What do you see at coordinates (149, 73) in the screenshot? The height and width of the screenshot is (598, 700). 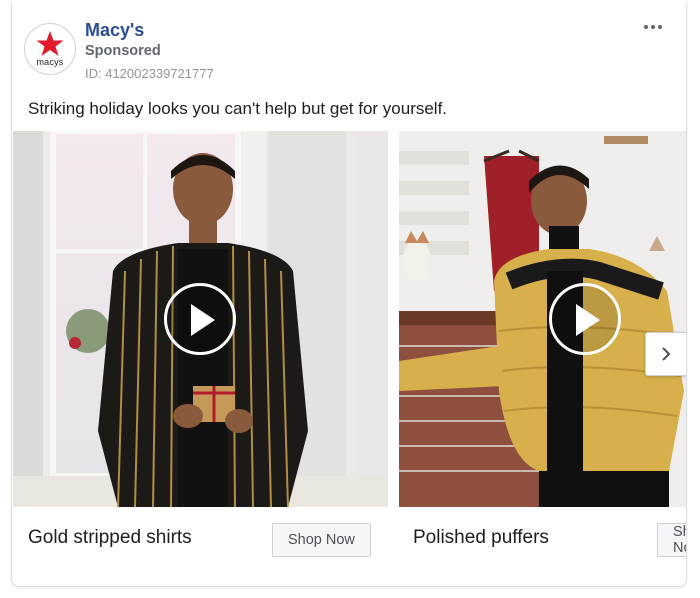 I see `ad-id: ID: 412002339721777` at bounding box center [149, 73].